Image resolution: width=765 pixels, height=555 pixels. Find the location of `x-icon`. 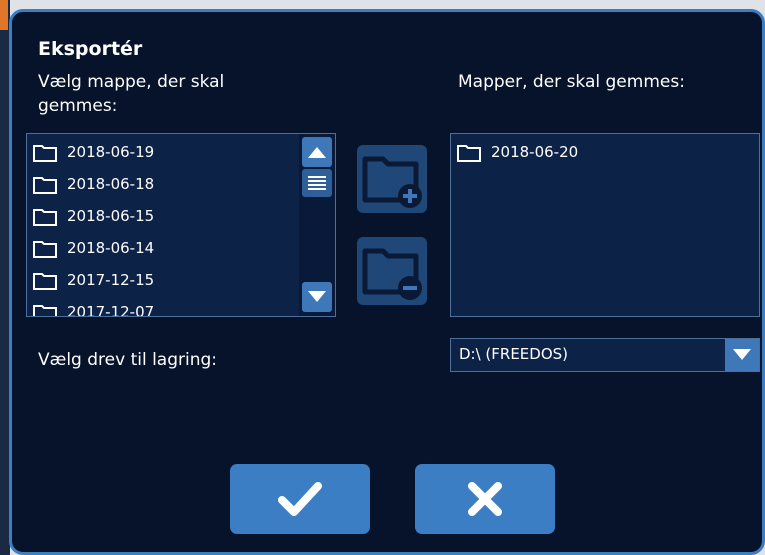

x-icon is located at coordinates (485, 499).